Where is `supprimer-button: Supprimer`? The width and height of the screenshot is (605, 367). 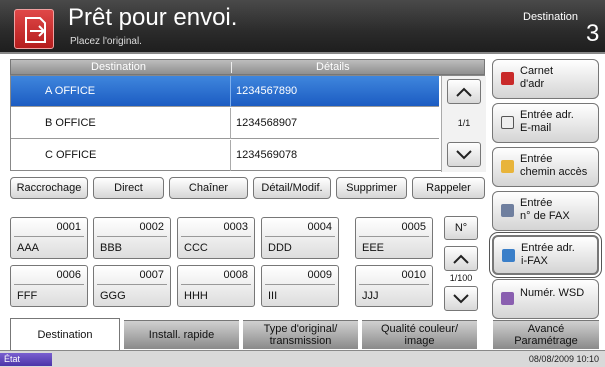
supprimer-button: Supprimer is located at coordinates (371, 188).